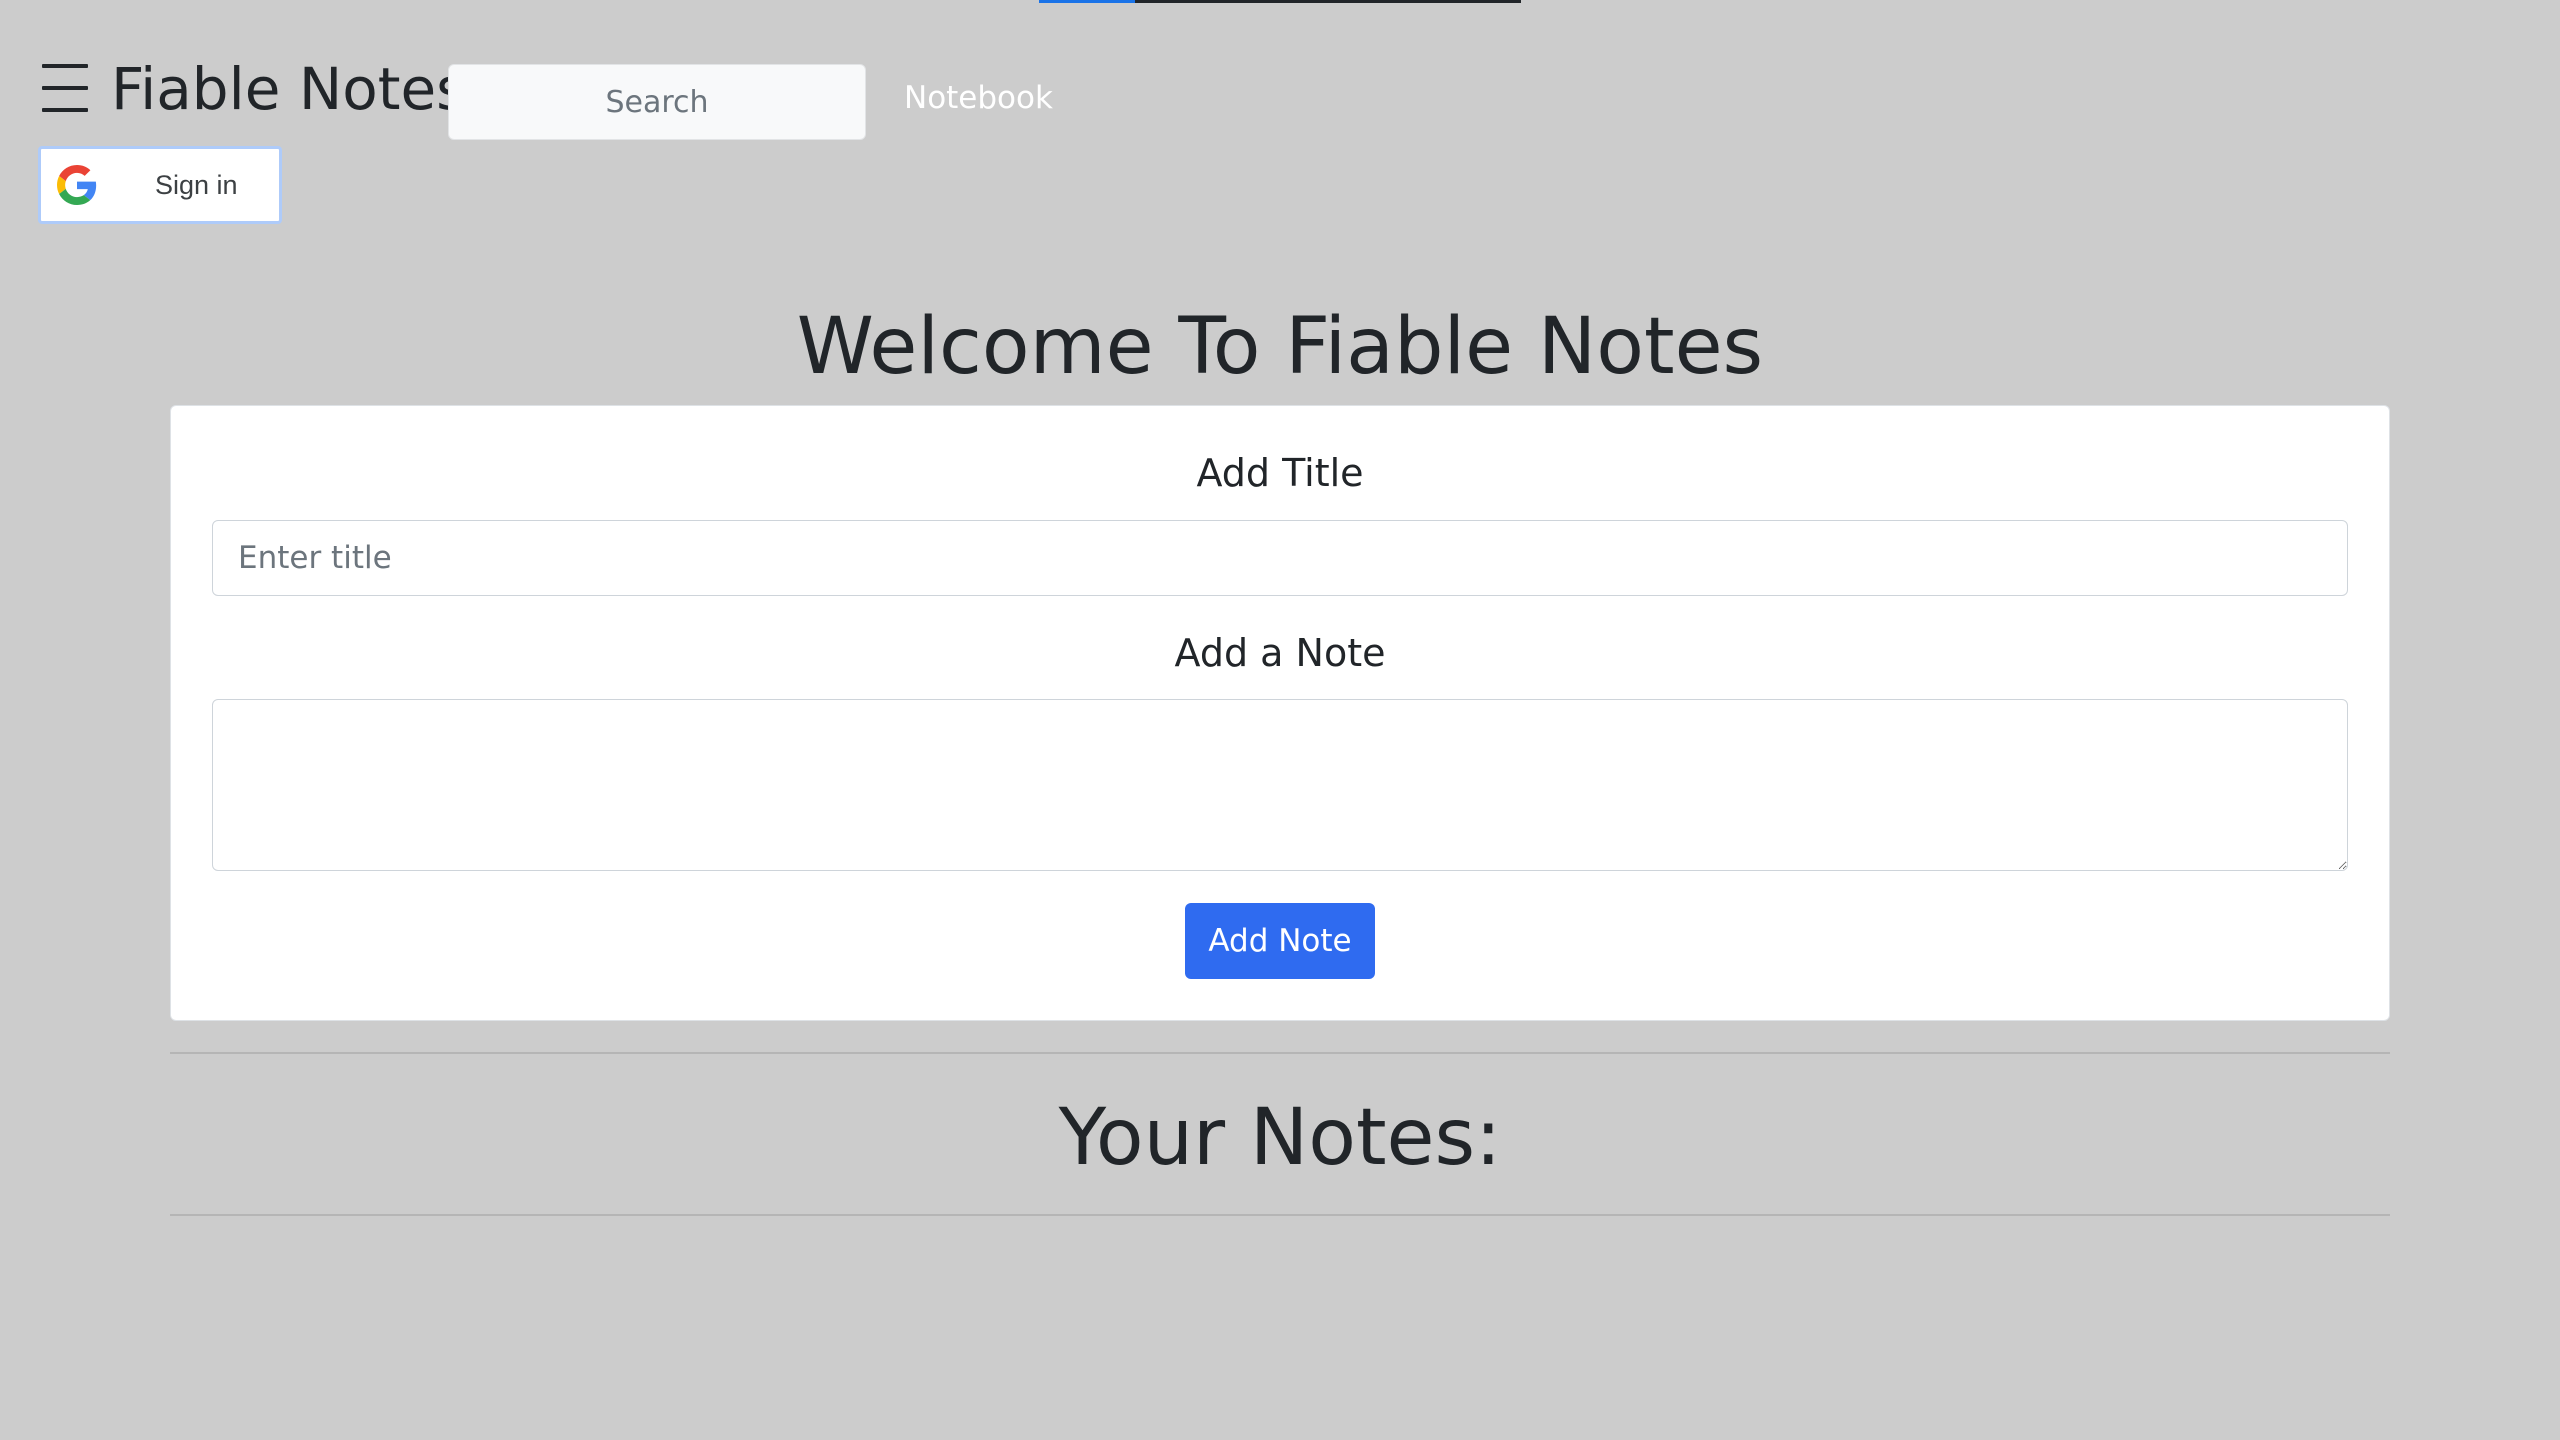  What do you see at coordinates (978, 98) in the screenshot?
I see `nav-link-notebook: Notebook` at bounding box center [978, 98].